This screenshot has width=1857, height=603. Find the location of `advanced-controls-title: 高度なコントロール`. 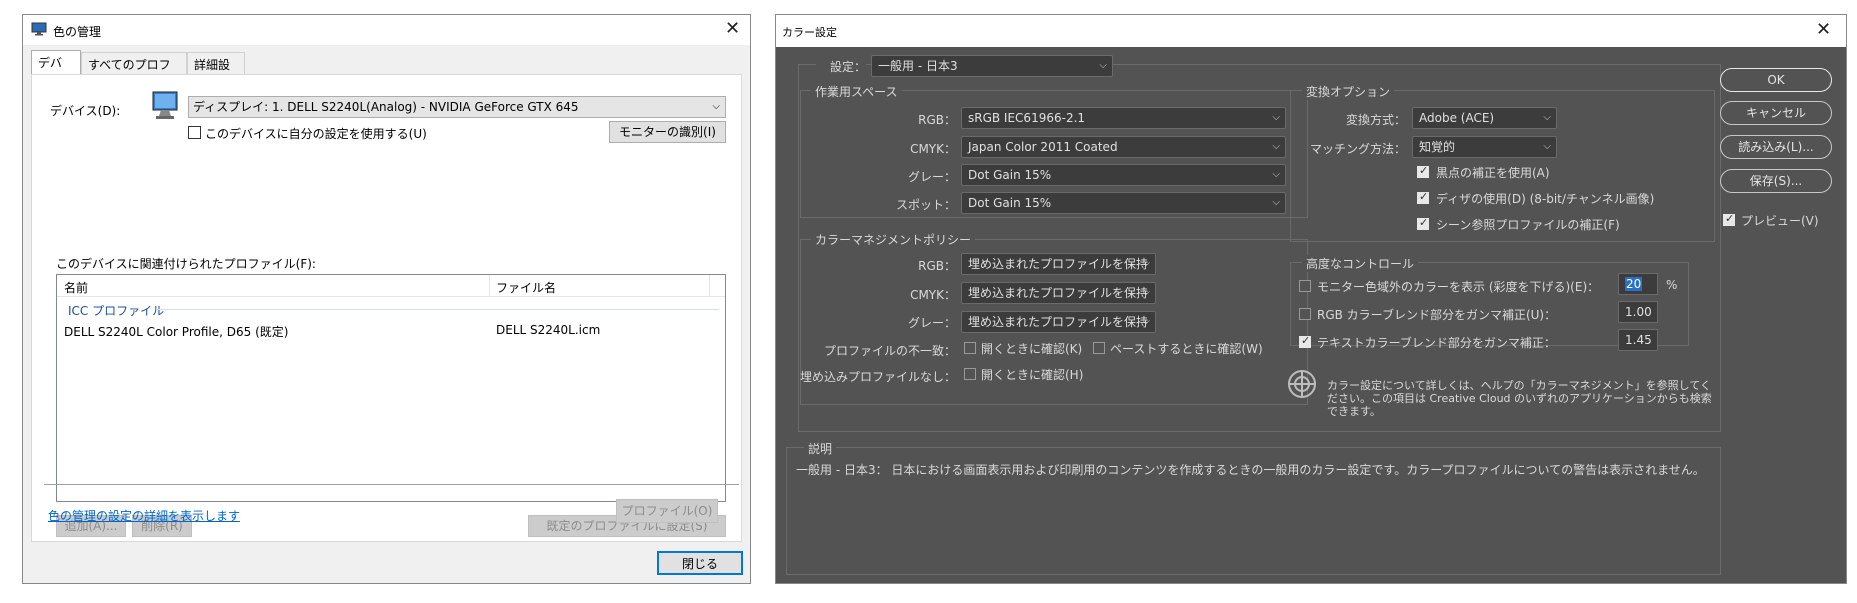

advanced-controls-title: 高度なコントロール is located at coordinates (1360, 263).